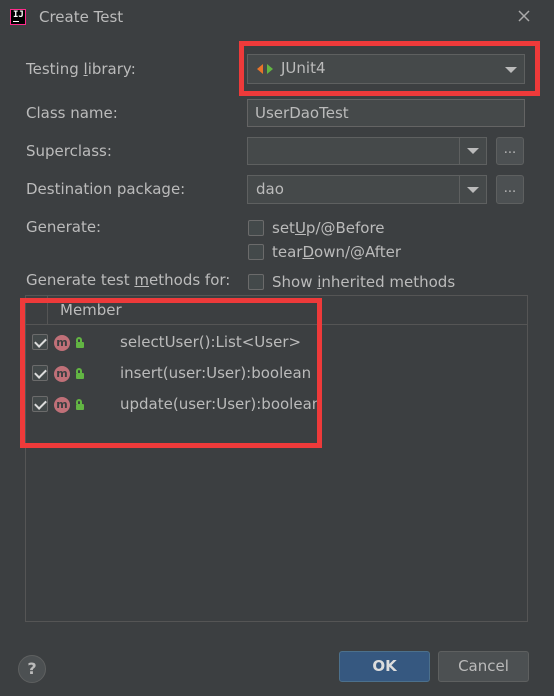 Image resolution: width=554 pixels, height=696 pixels. I want to click on destination-package-combo: dao, so click(367, 189).